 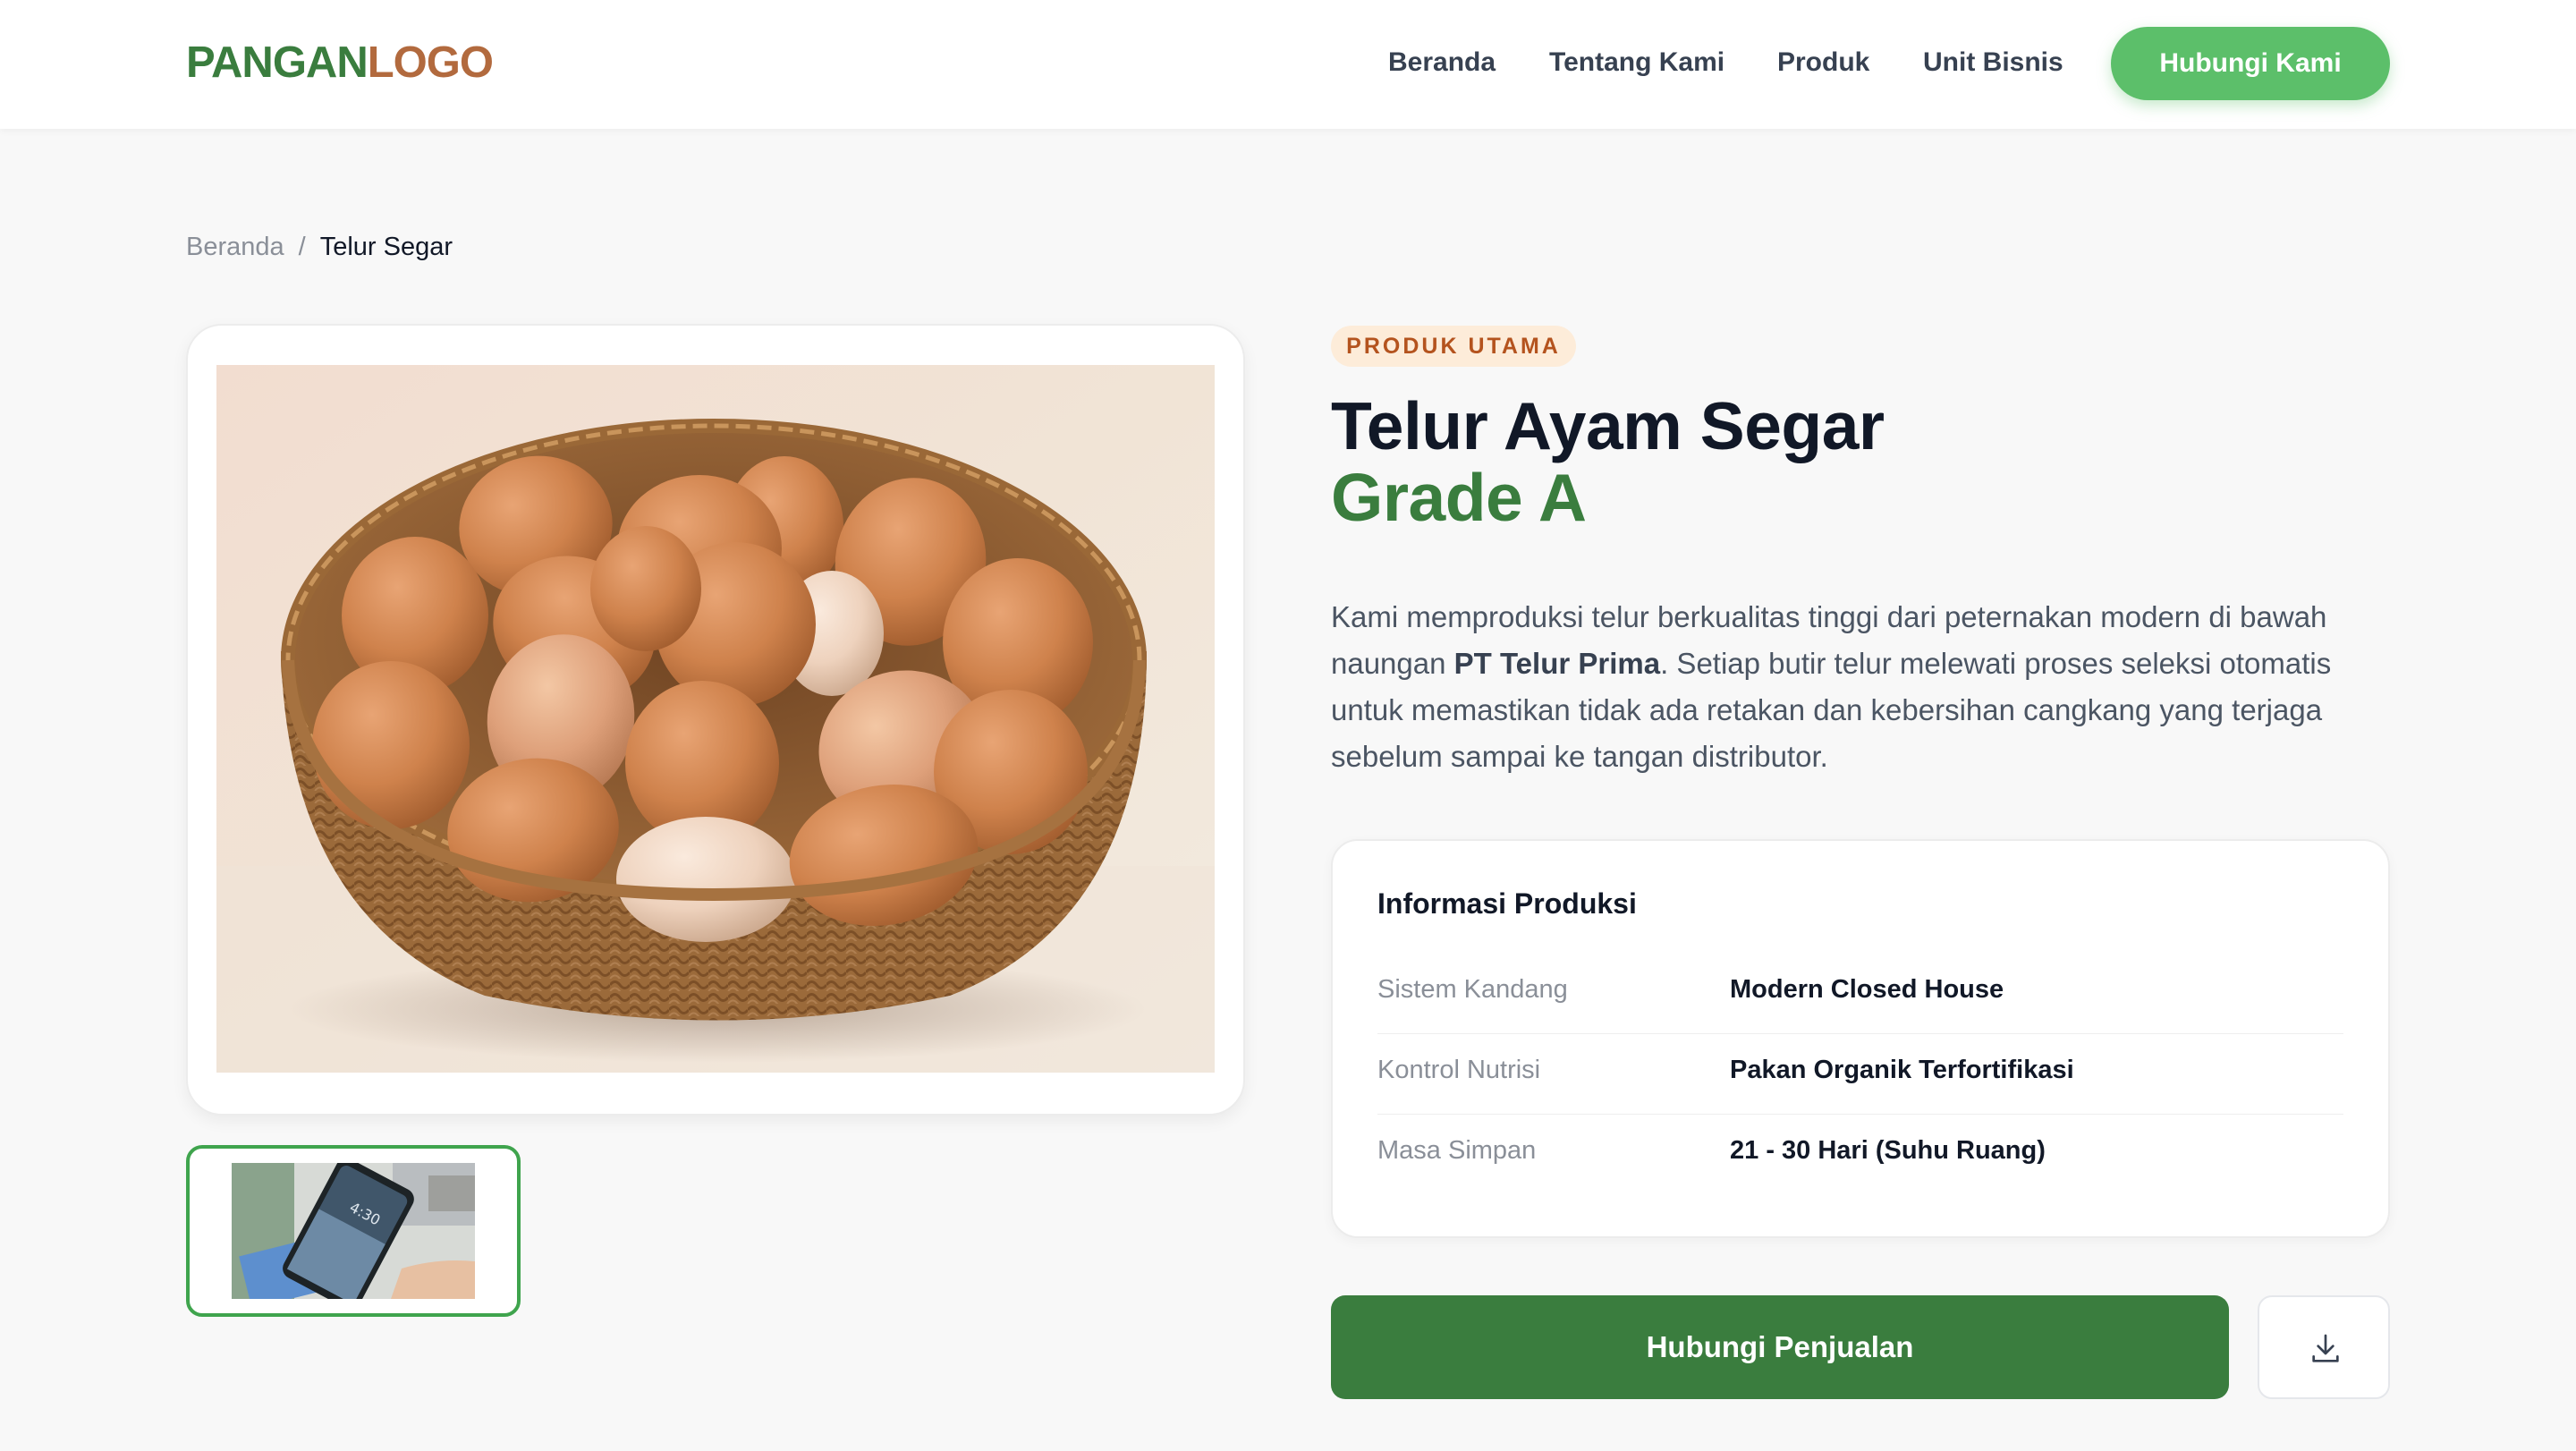 I want to click on spec-label: Masa Simpan, so click(x=1457, y=1150).